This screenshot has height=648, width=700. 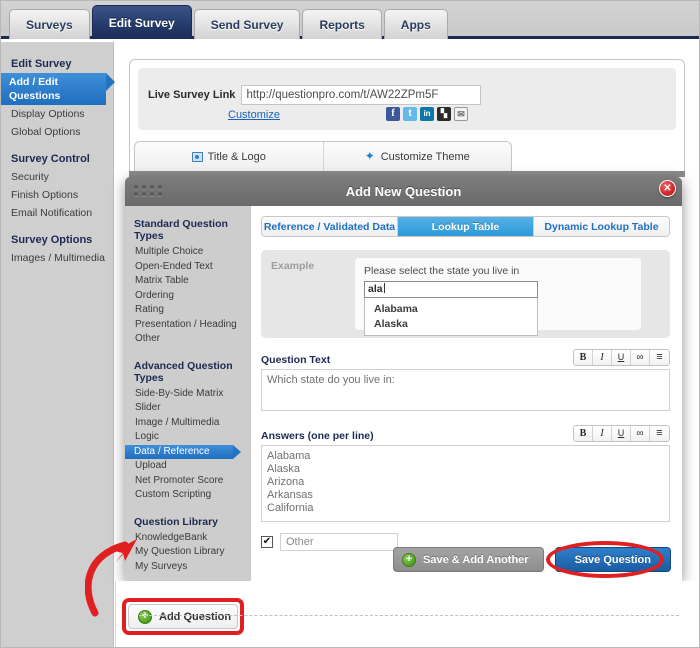 I want to click on customize-link: Customize, so click(x=254, y=115).